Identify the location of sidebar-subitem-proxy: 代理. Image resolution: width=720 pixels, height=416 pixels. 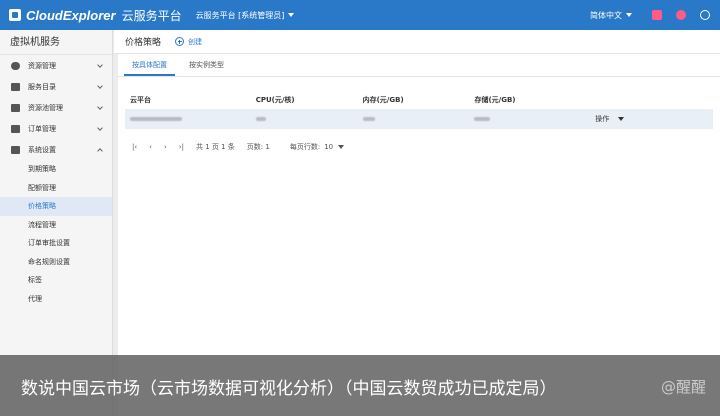
(56, 299).